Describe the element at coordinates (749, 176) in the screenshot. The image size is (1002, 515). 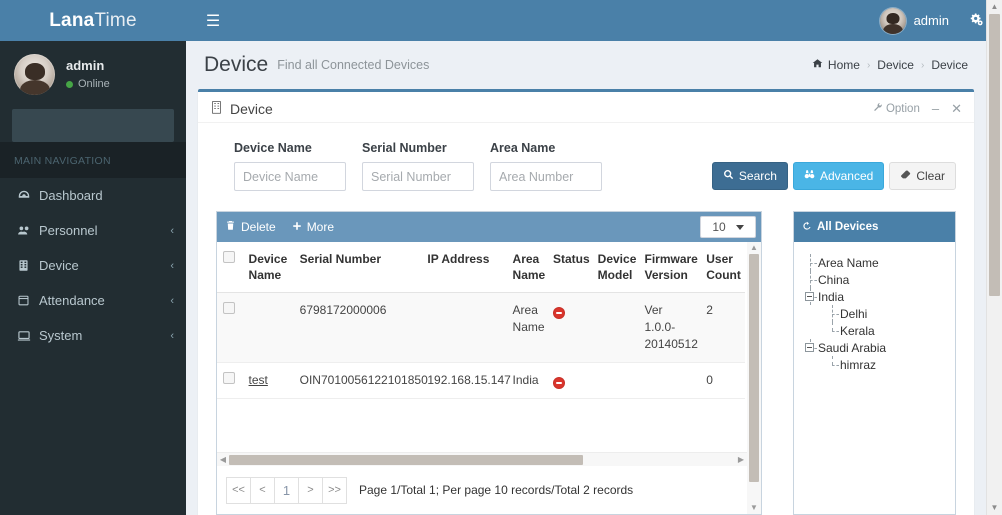
I see `search-button: Search` at that location.